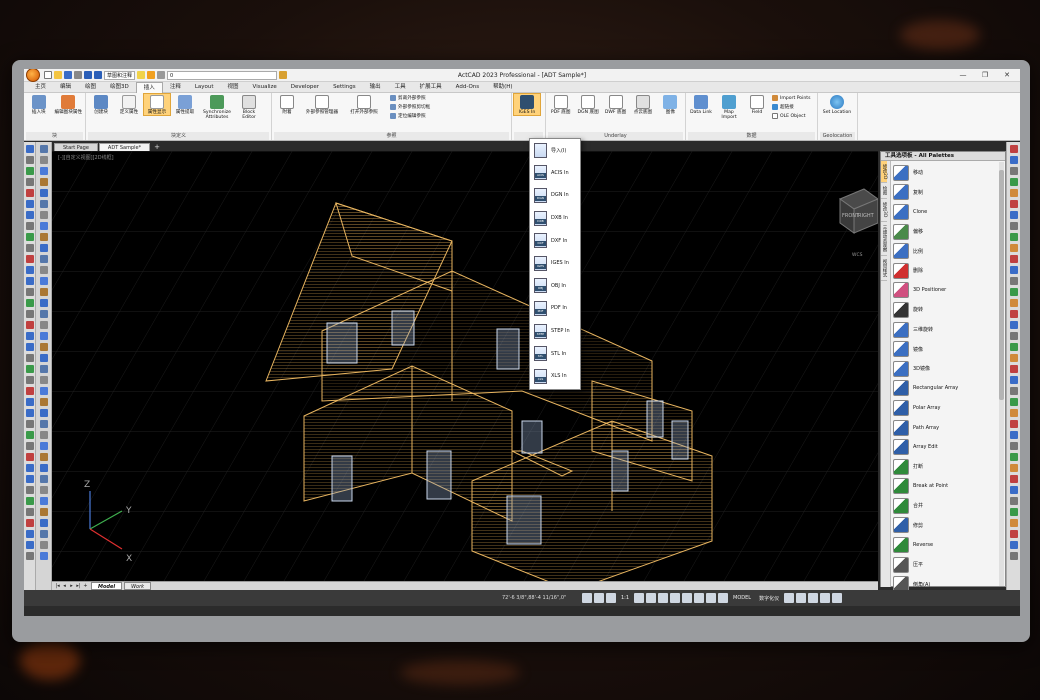 This screenshot has width=1040, height=700. Describe the element at coordinates (555, 218) in the screenshot. I see `import-menu-item: DXB DXB In` at that location.